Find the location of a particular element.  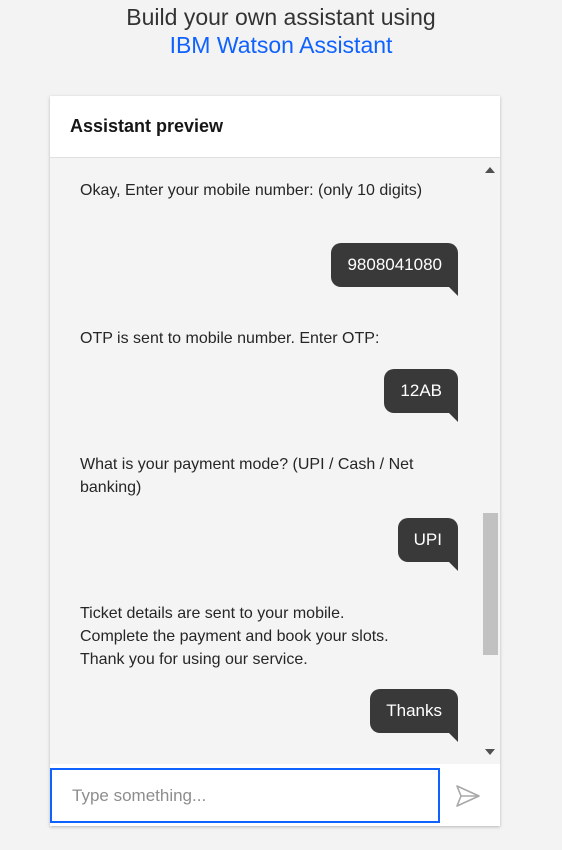

scroll-down-arrow-icon is located at coordinates (490, 752).